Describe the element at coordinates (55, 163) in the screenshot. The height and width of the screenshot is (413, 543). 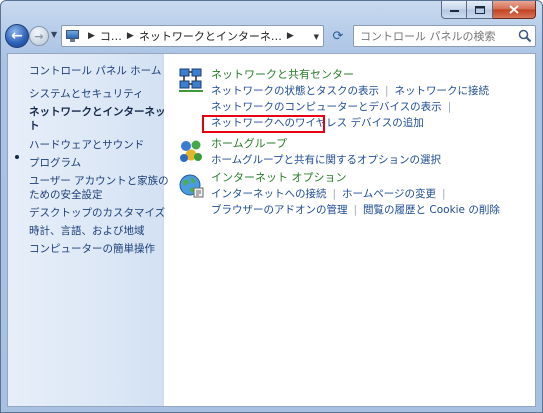
I see `sidebar-item-programs: プログラム` at that location.